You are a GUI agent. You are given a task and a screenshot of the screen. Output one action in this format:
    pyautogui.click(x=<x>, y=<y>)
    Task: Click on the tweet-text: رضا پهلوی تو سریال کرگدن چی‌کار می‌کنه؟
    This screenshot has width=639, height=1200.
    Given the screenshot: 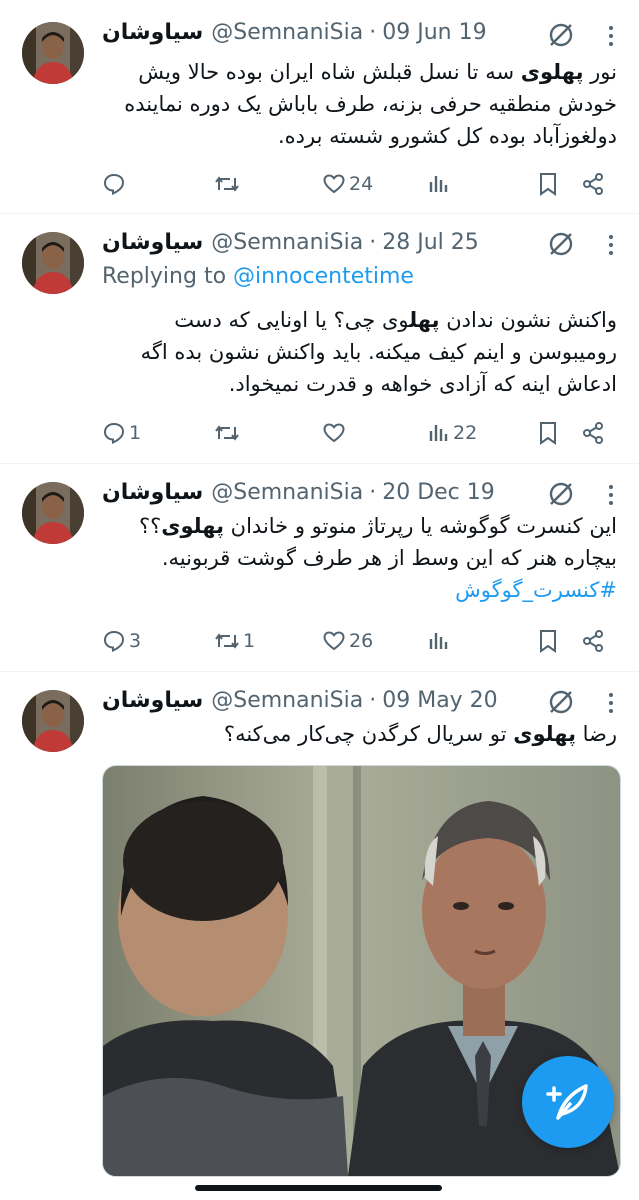 What is the action you would take?
    pyautogui.click(x=359, y=734)
    